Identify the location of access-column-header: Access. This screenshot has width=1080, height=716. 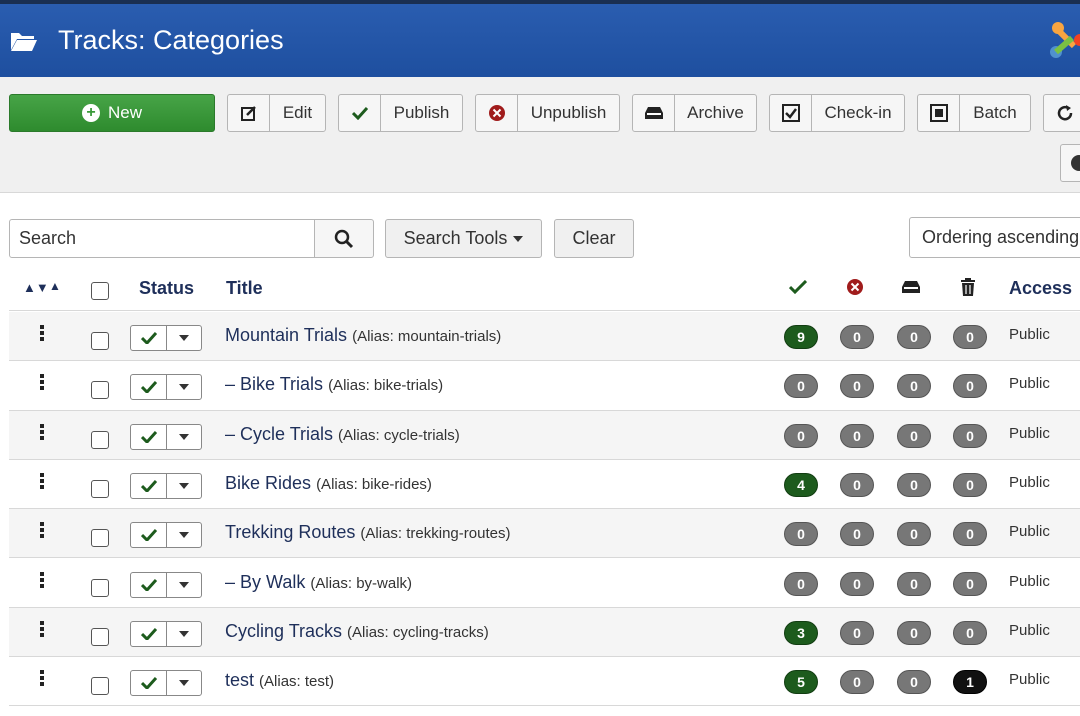
(1040, 288).